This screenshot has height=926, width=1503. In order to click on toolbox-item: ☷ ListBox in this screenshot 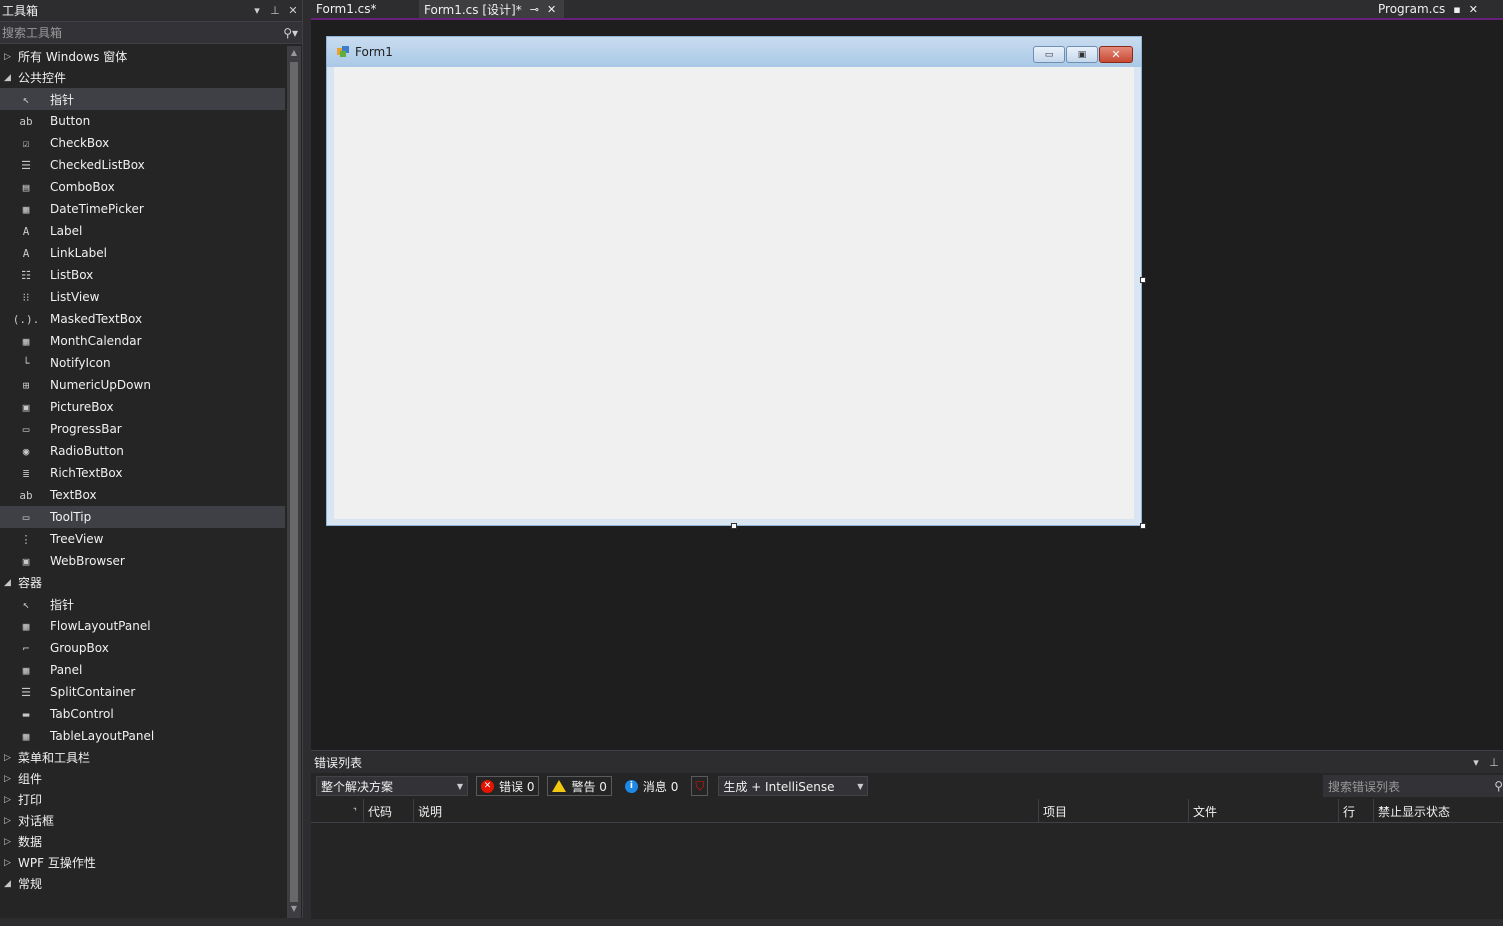, I will do `click(142, 275)`.